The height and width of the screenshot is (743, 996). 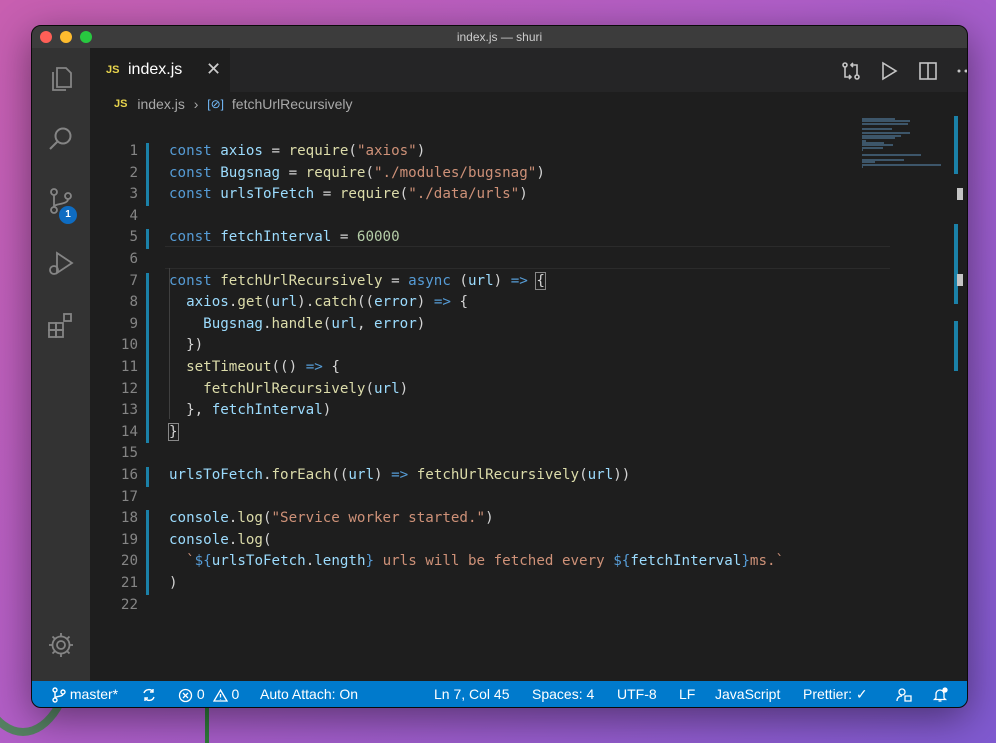 What do you see at coordinates (490, 390) in the screenshot?
I see `code-line: 12 fetchUrlRecursively(url)` at bounding box center [490, 390].